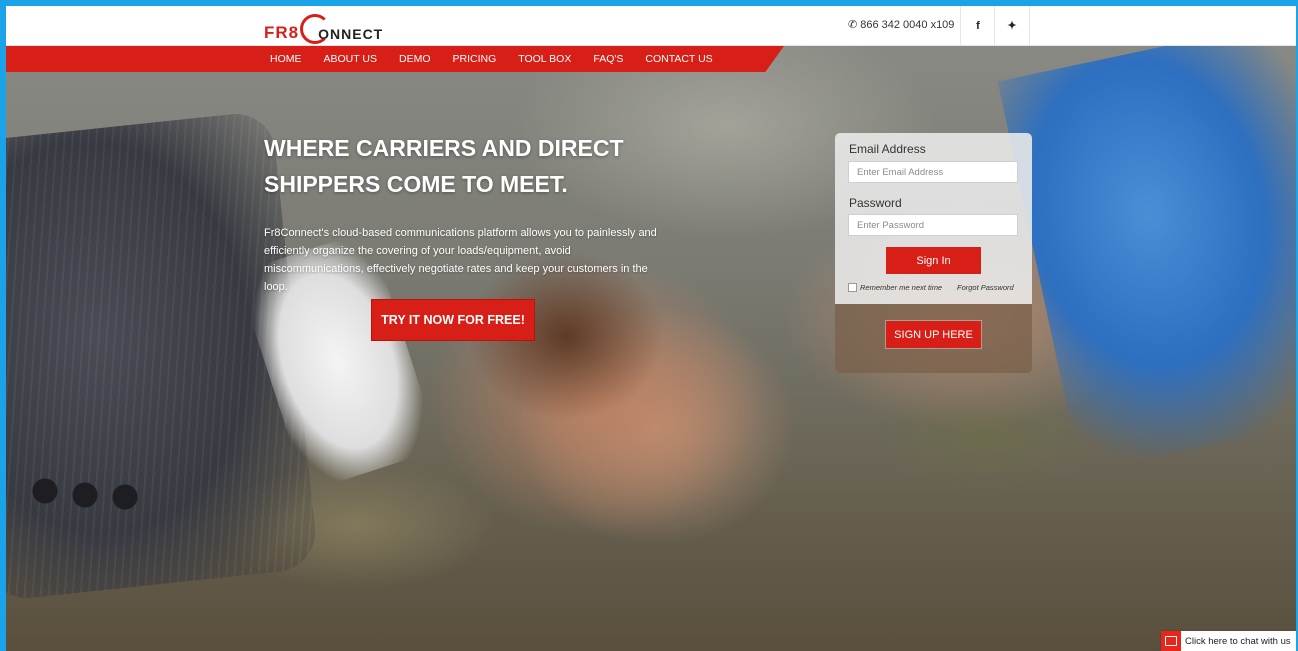  Describe the element at coordinates (100, 491) in the screenshot. I see `hero-suit-buttons` at that location.